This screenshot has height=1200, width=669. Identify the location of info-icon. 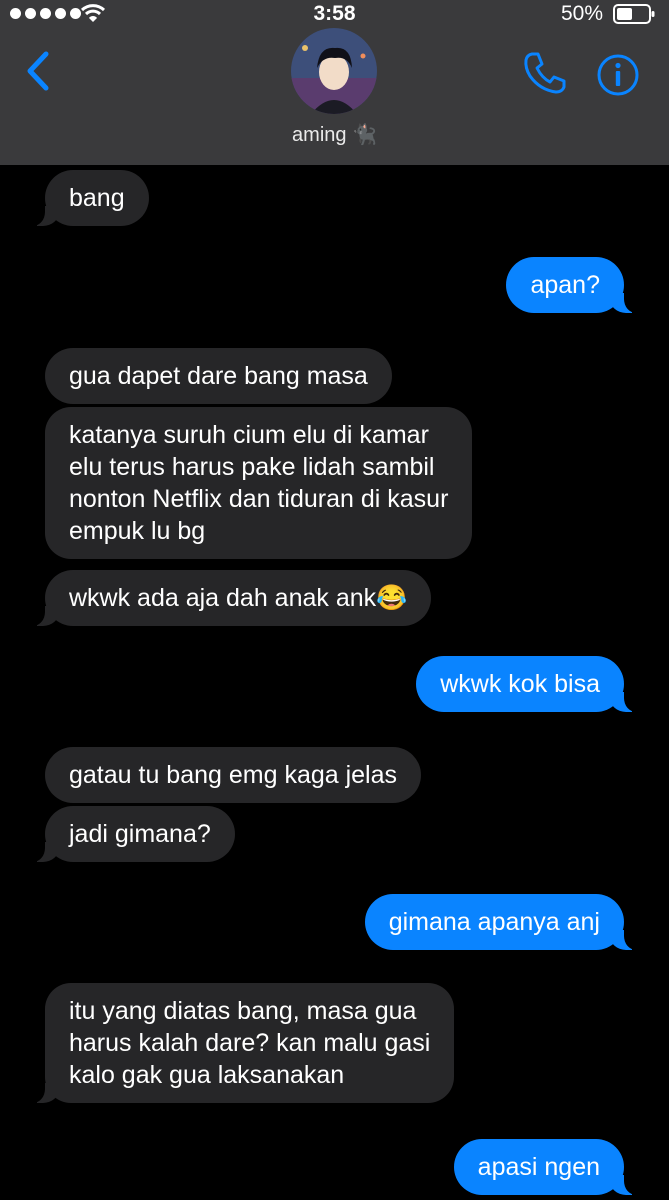
(618, 75).